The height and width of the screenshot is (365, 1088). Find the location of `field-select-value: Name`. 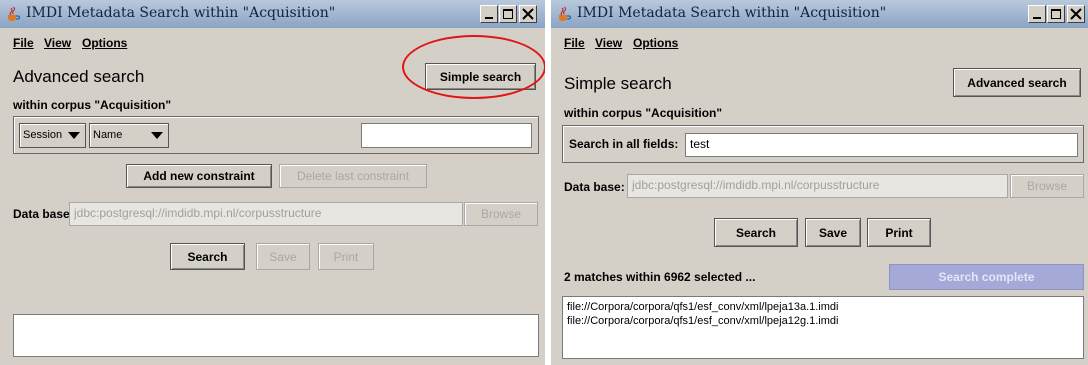

field-select-value: Name is located at coordinates (108, 135).